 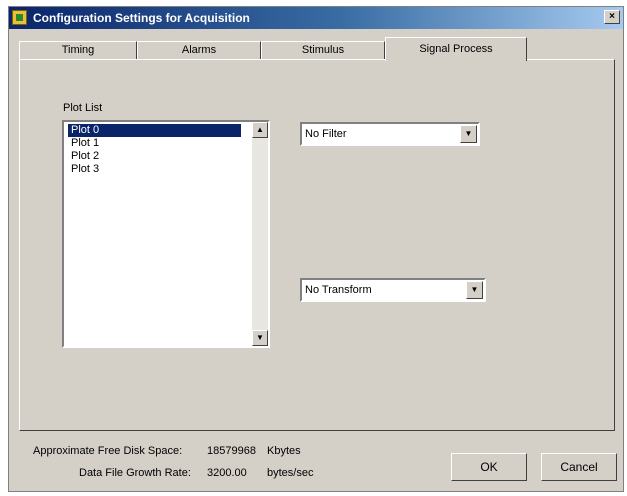 I want to click on cancel-button: Cancel, so click(x=579, y=467).